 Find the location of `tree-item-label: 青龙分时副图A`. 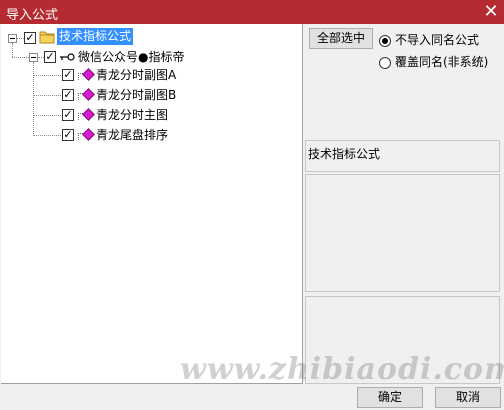

tree-item-label: 青龙分时副图A is located at coordinates (136, 75).